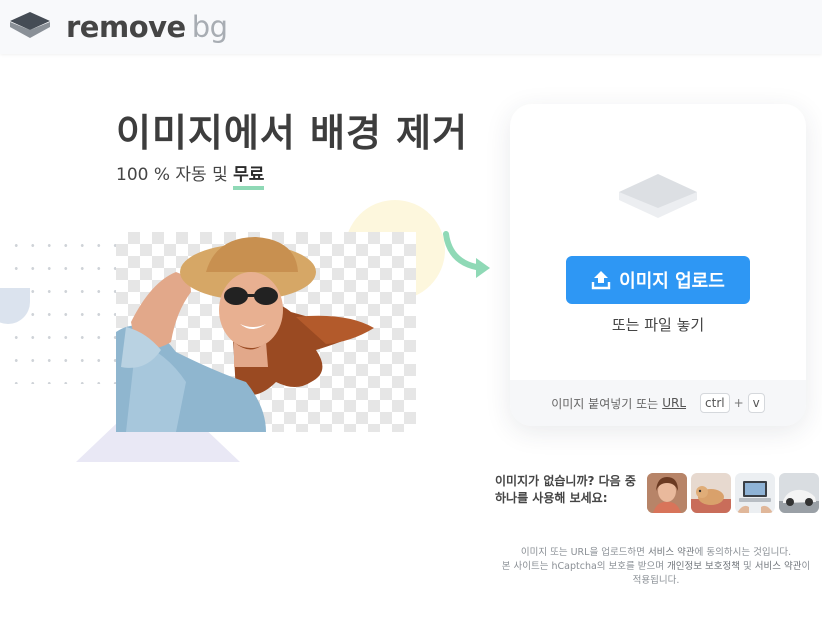 The height and width of the screenshot is (632, 822). I want to click on sample-laptop, so click(755, 493).